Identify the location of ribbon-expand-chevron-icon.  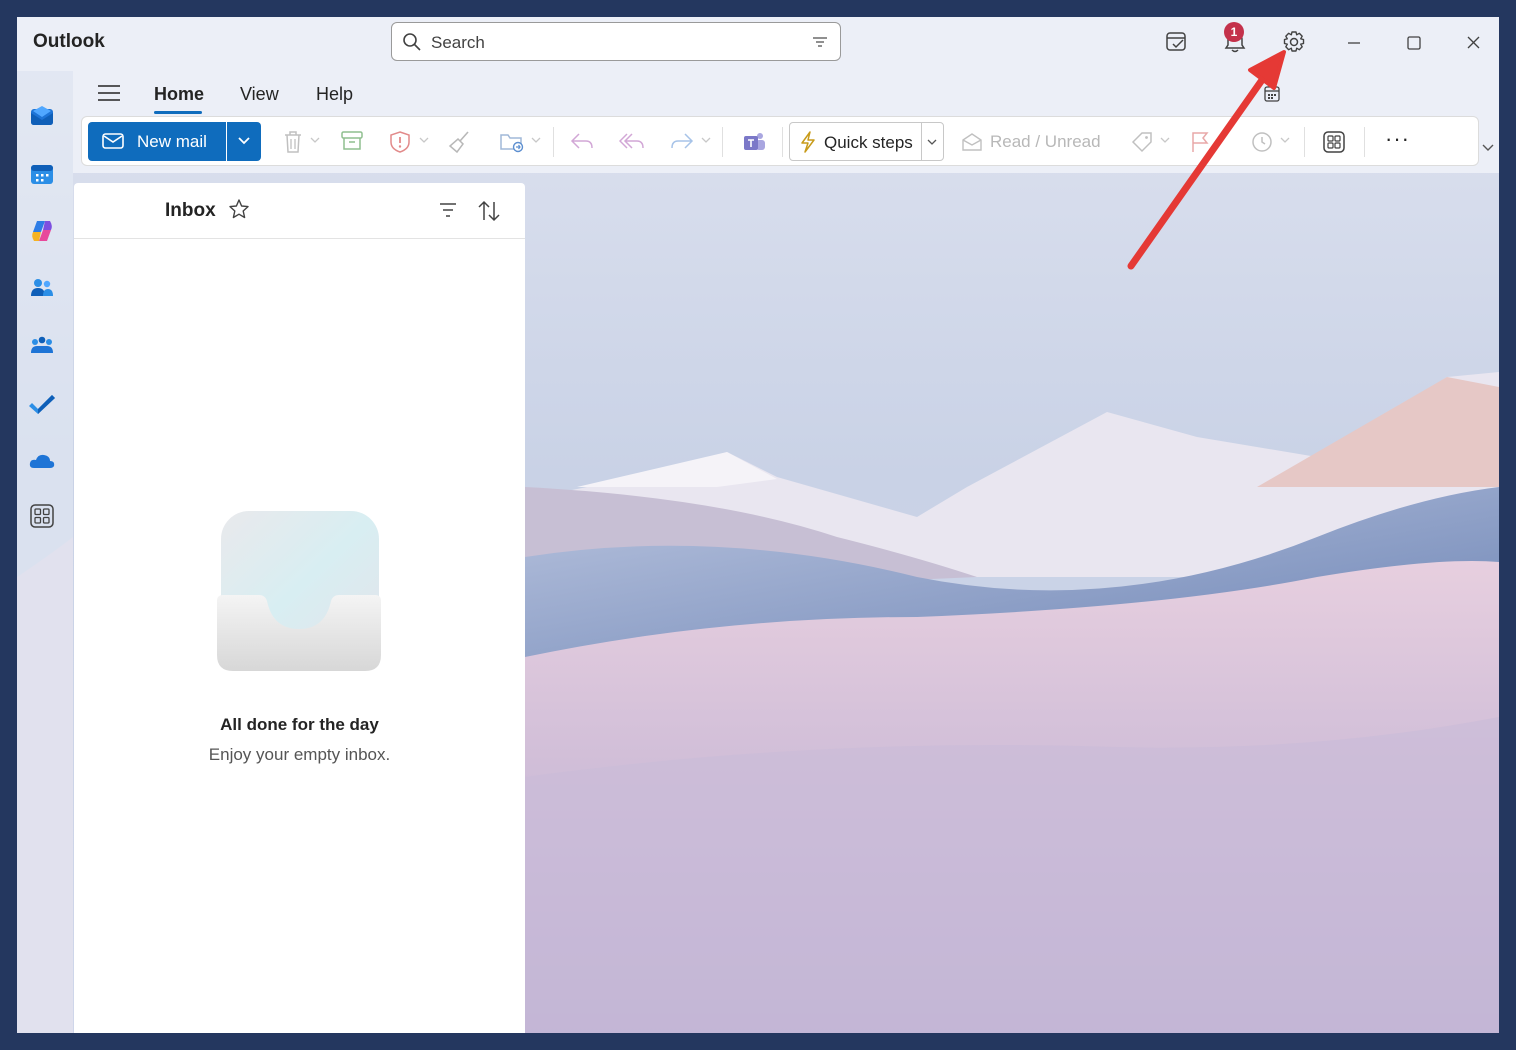
(1488, 148).